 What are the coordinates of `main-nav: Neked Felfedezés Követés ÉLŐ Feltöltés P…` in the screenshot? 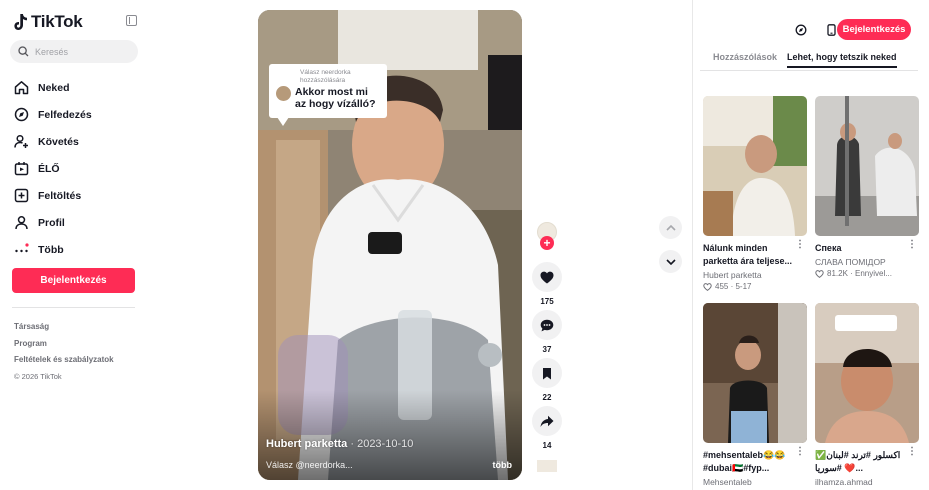 It's located at (79, 168).